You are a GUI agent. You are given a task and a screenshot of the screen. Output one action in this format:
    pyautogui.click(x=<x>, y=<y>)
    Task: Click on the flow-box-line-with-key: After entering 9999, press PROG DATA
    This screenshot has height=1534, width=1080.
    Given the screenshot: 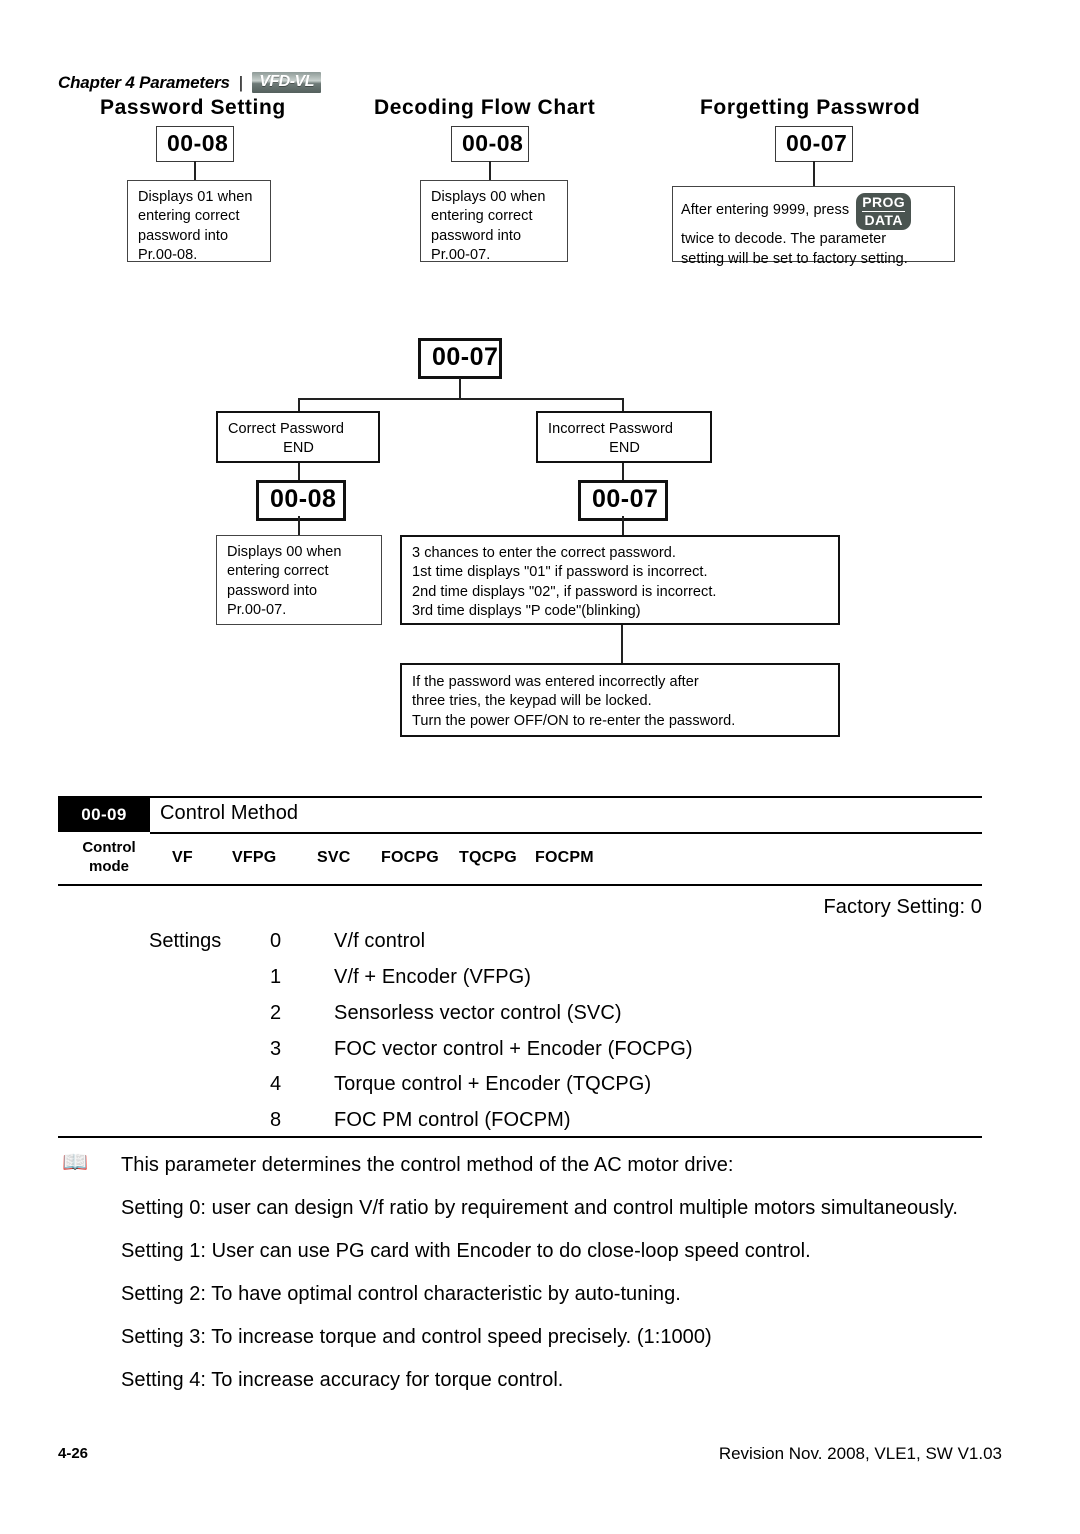 What is the action you would take?
    pyautogui.click(x=796, y=212)
    